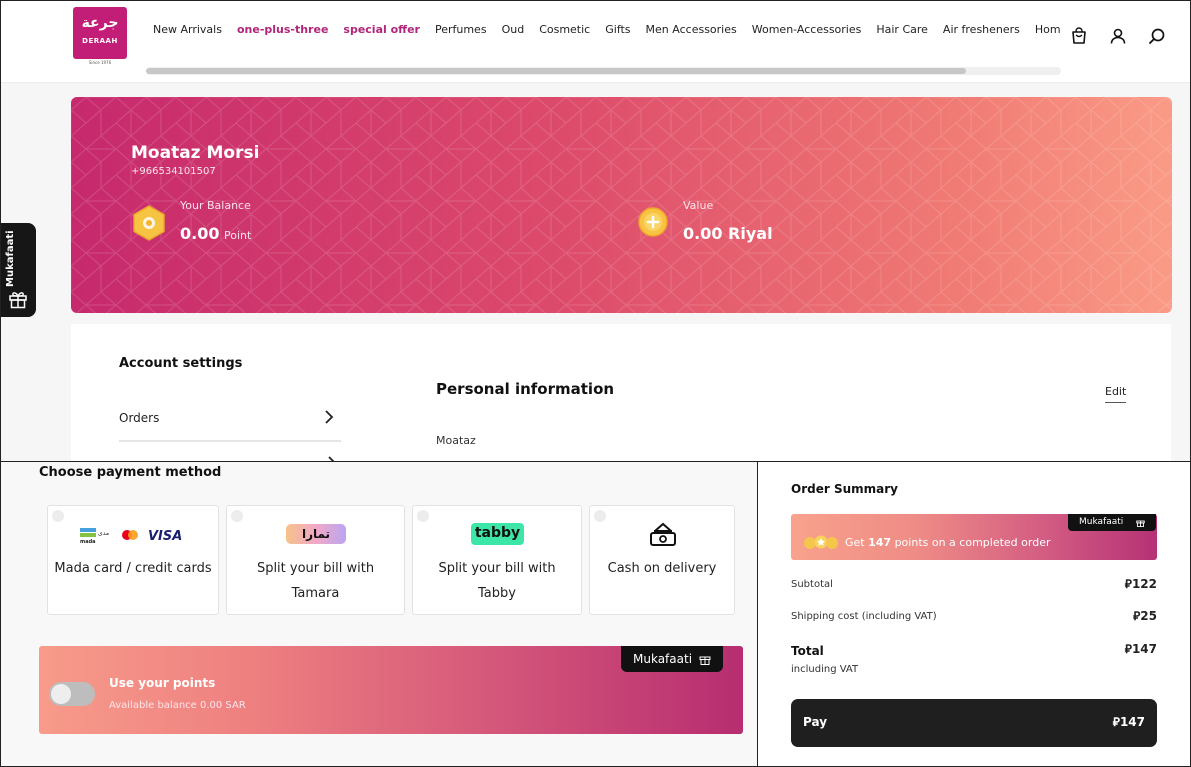  I want to click on cart-icon, so click(1079, 36).